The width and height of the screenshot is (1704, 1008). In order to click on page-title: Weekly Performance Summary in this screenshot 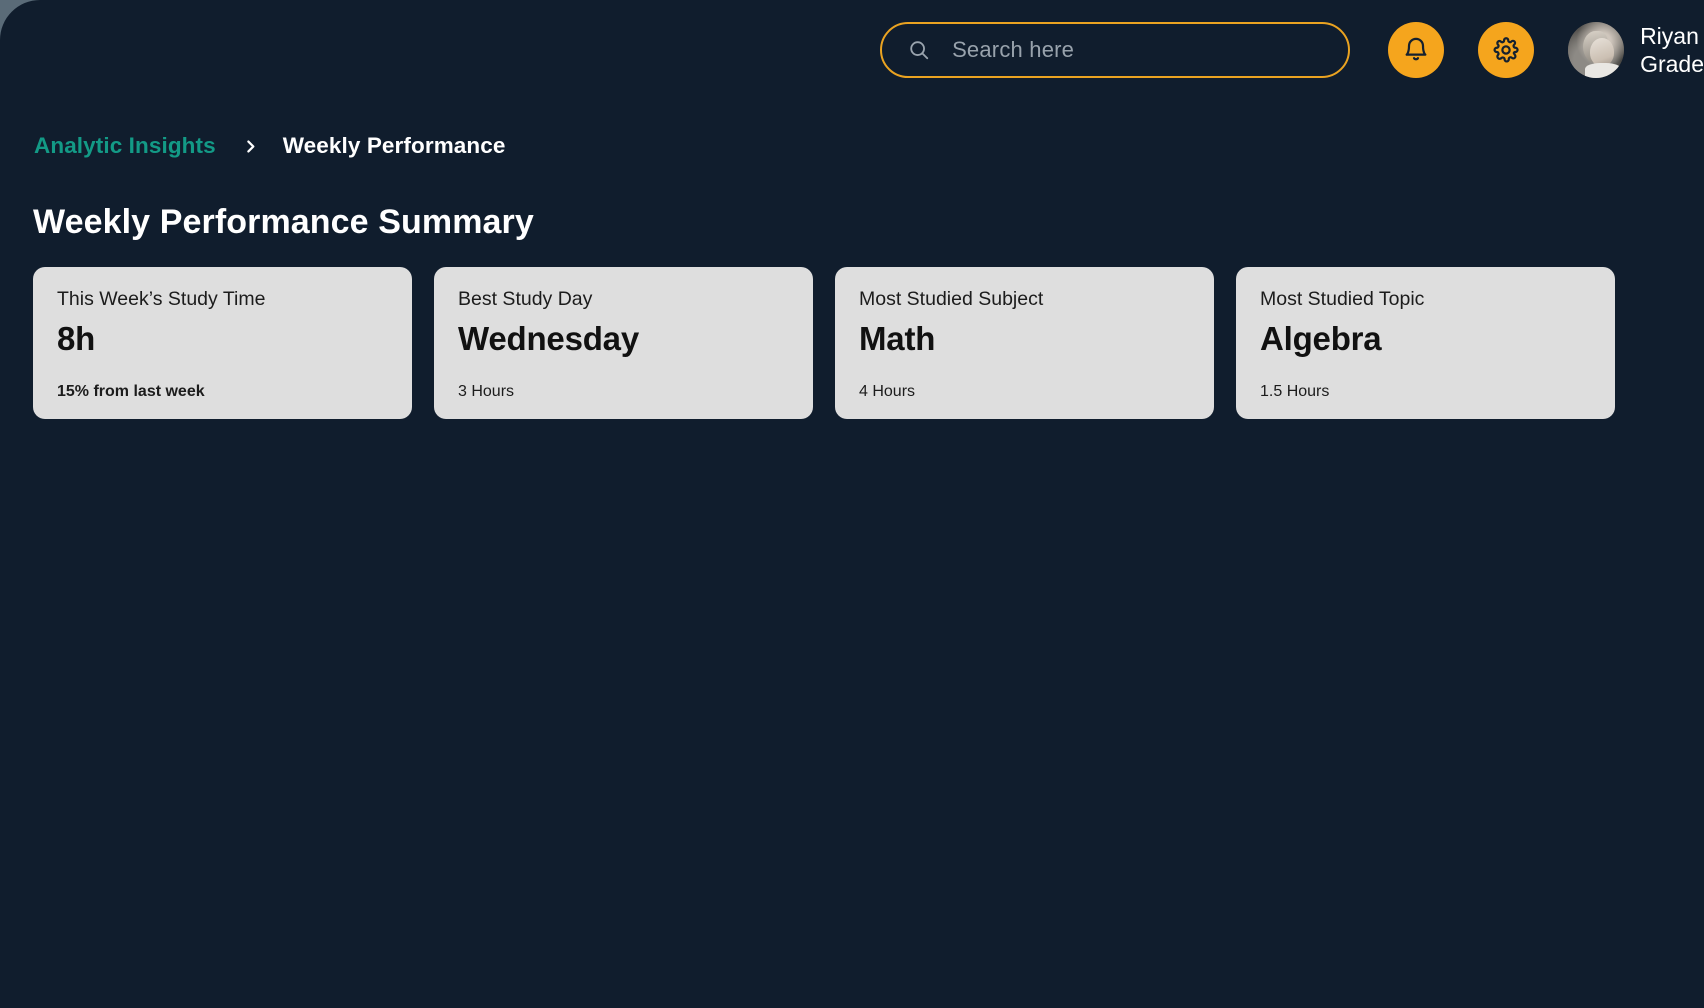, I will do `click(283, 222)`.